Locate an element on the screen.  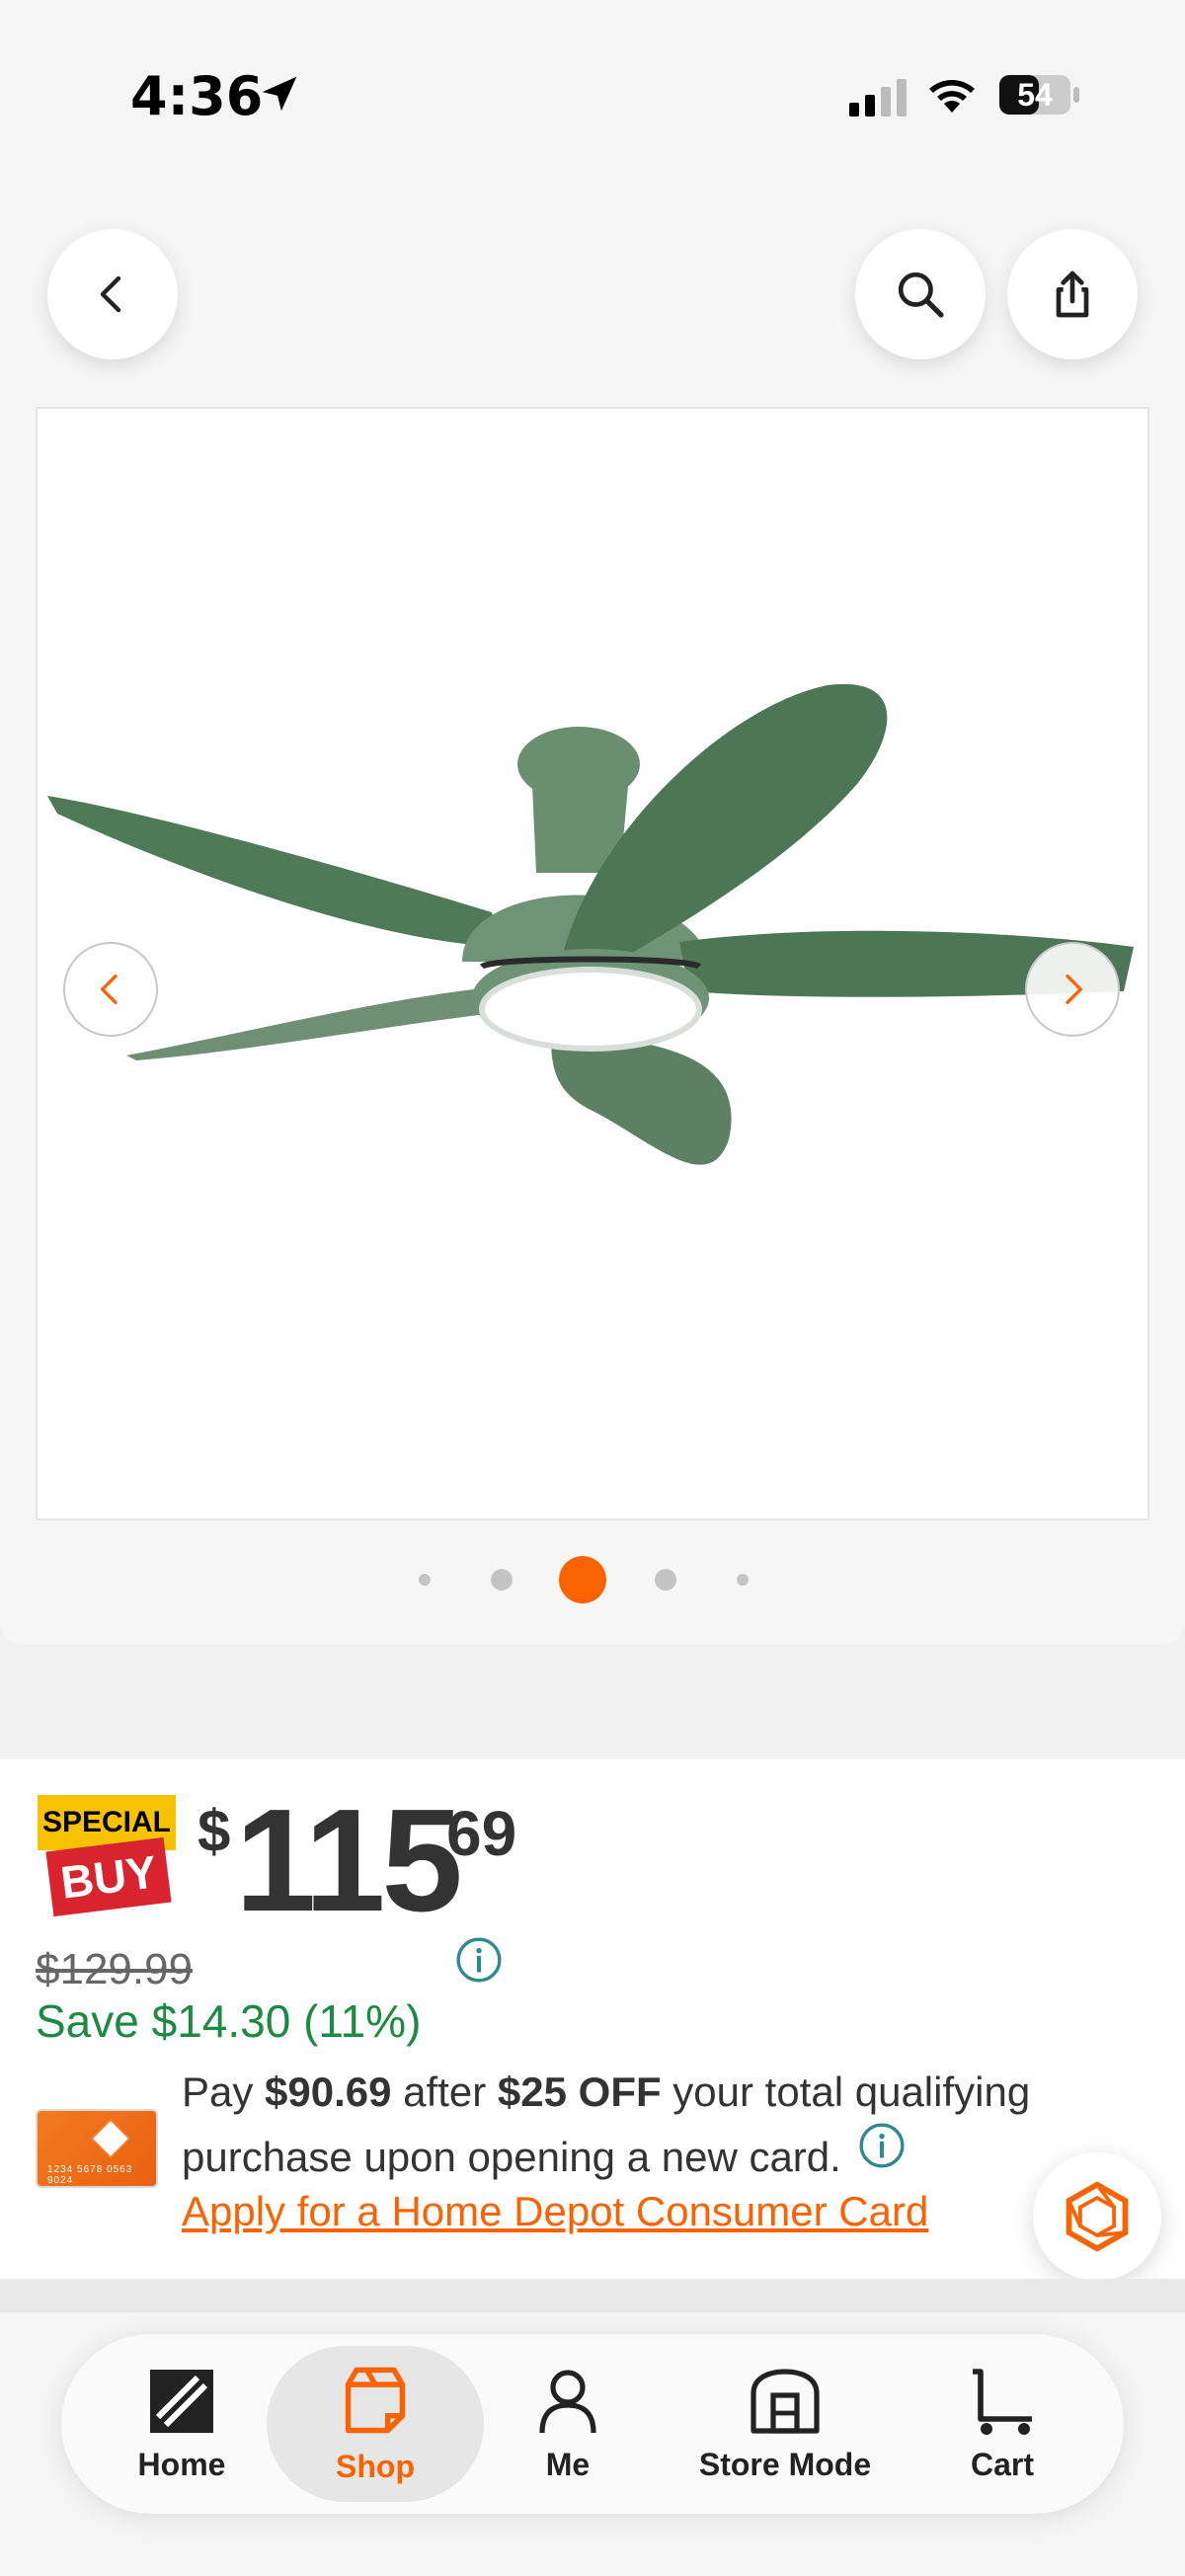
nav-store-mode: Store Mode is located at coordinates (785, 2424).